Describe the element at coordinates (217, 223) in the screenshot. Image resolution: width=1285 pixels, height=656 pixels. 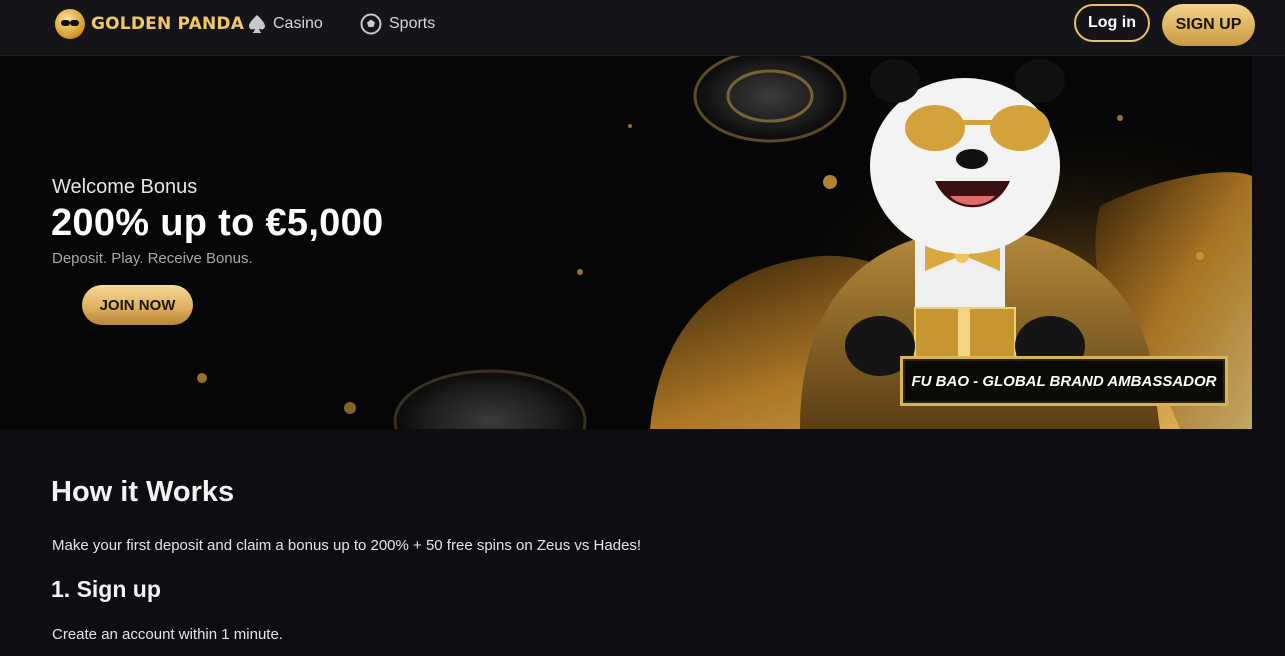
I see `hero-headline: 200% up to €5,000` at that location.